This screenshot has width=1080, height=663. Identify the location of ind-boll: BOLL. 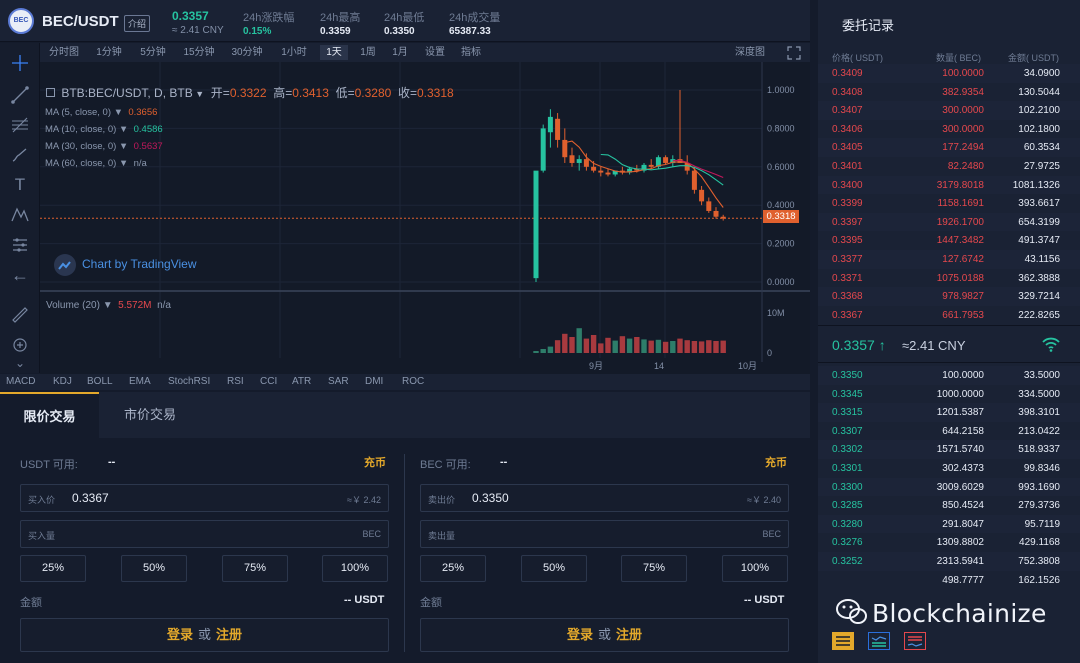
(100, 381).